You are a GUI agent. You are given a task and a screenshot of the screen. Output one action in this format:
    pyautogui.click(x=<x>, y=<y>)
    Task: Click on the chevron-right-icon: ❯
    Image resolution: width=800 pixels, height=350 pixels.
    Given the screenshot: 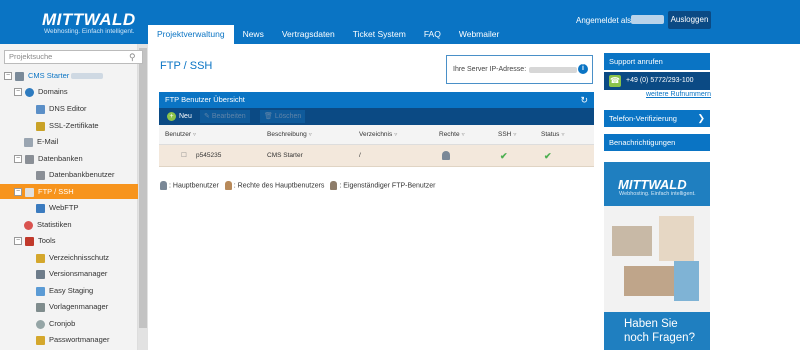 What is the action you would take?
    pyautogui.click(x=701, y=118)
    